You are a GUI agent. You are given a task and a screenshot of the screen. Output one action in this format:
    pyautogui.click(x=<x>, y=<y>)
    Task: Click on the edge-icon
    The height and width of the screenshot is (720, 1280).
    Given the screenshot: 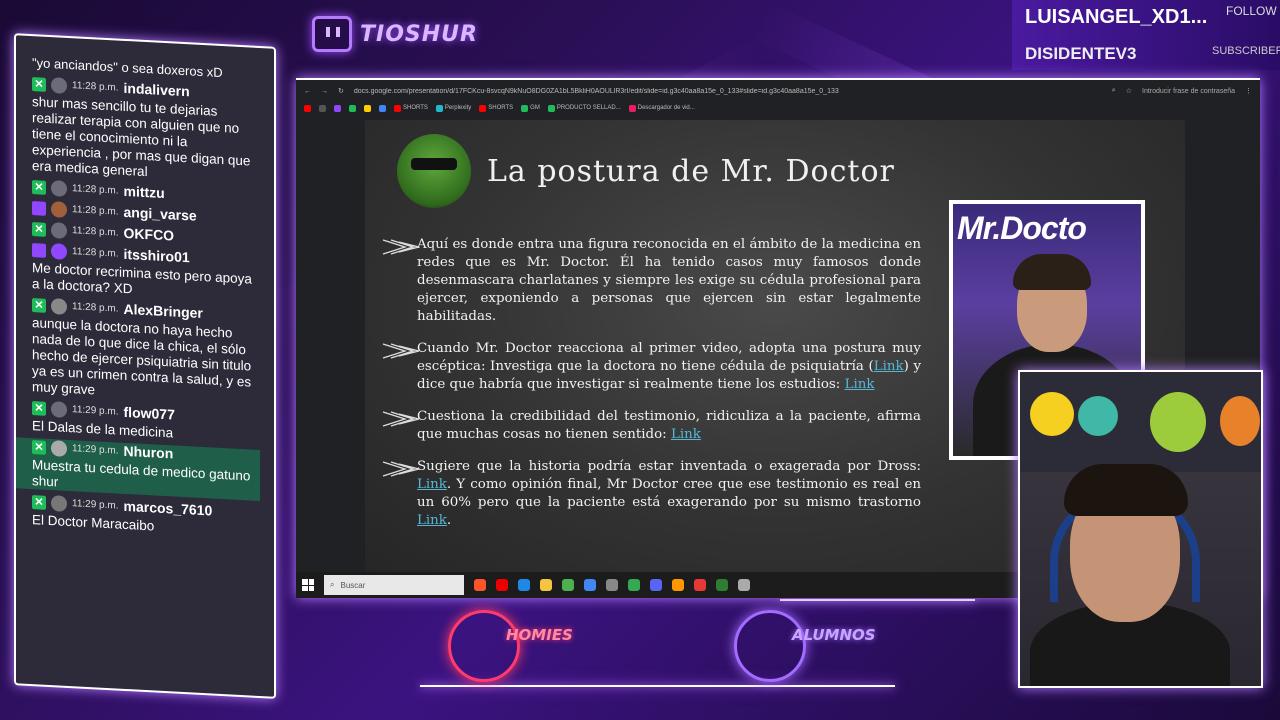 What is the action you would take?
    pyautogui.click(x=524, y=585)
    